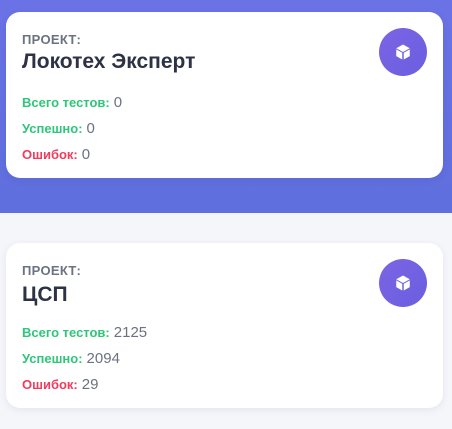  Describe the element at coordinates (103, 358) in the screenshot. I see `stat-success-value: 2094` at that location.